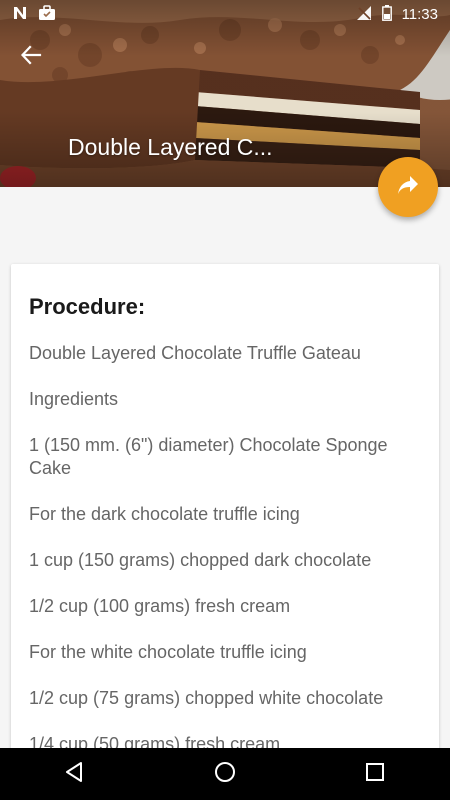 This screenshot has width=450, height=800. I want to click on battery-icon, so click(386, 14).